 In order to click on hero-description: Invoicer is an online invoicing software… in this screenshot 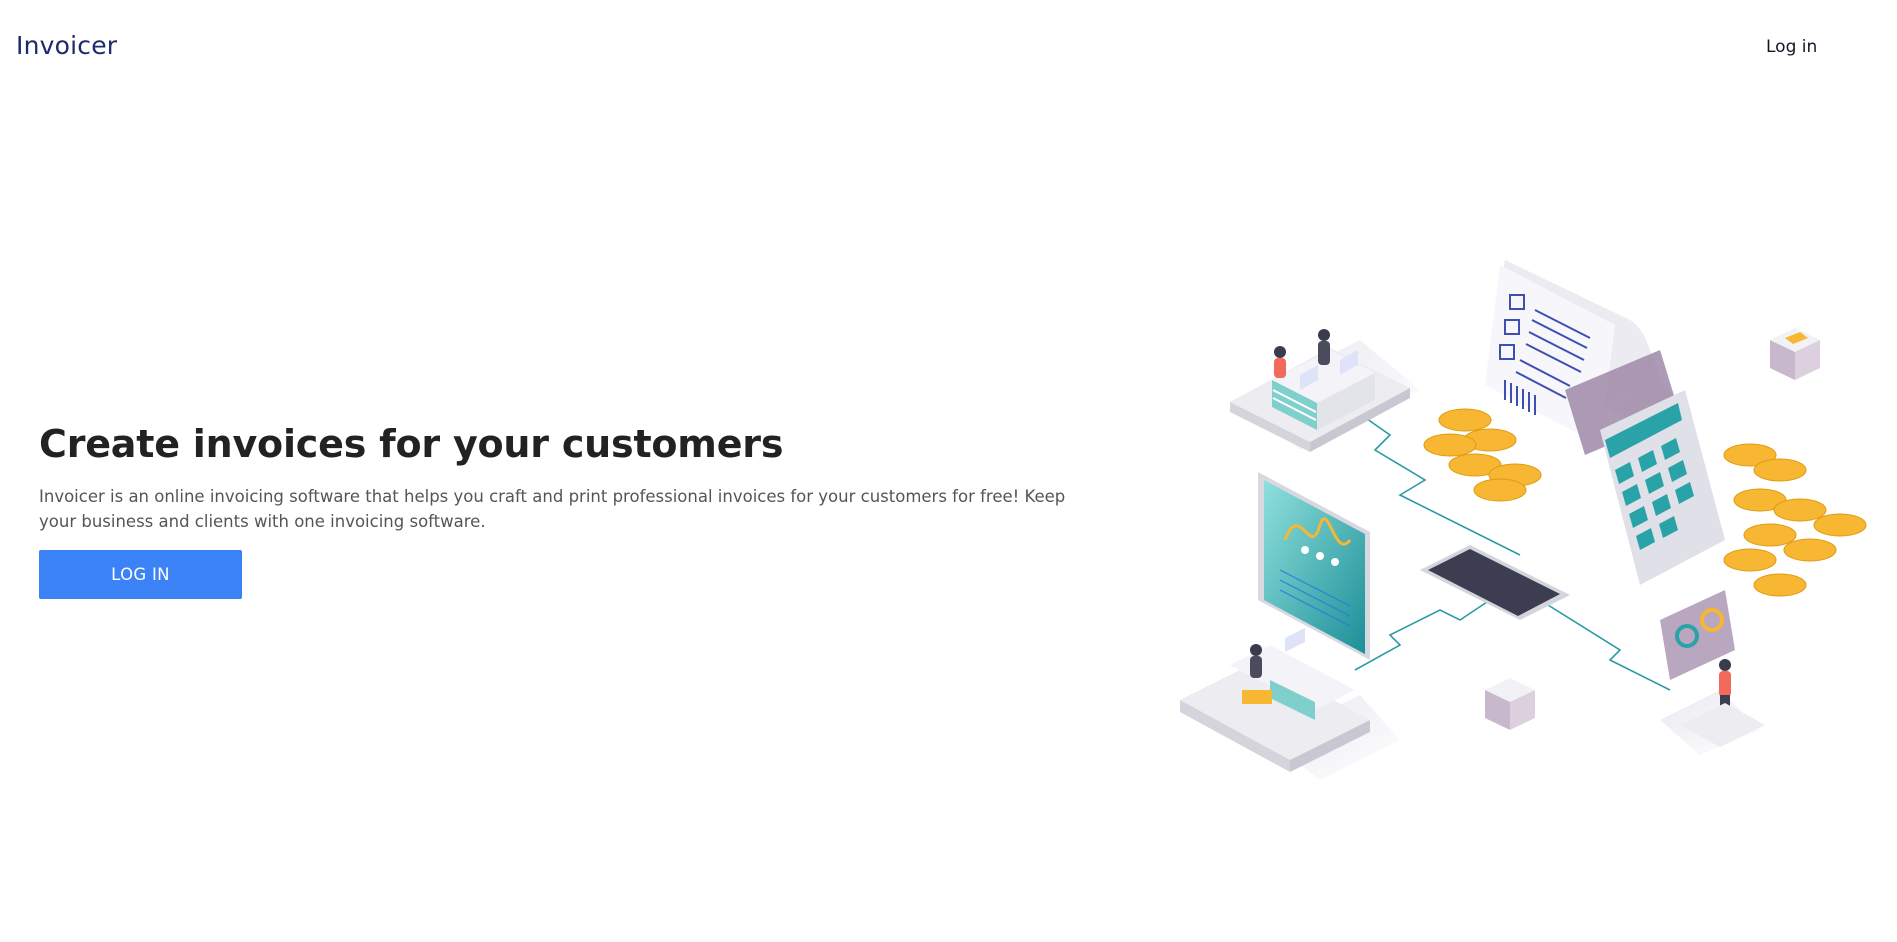, I will do `click(552, 509)`.